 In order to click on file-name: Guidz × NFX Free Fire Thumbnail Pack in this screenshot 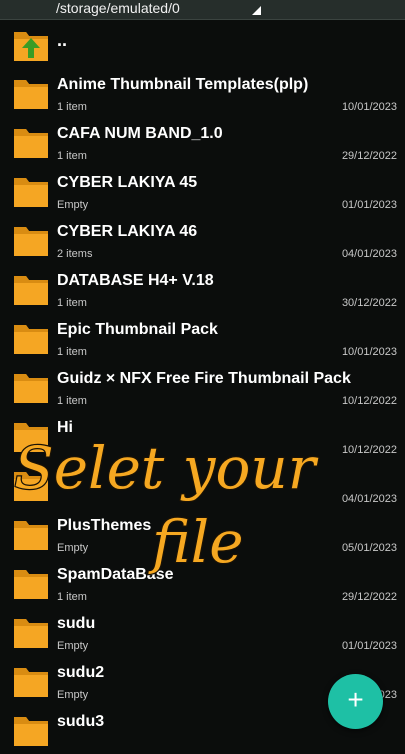, I will do `click(204, 378)`.